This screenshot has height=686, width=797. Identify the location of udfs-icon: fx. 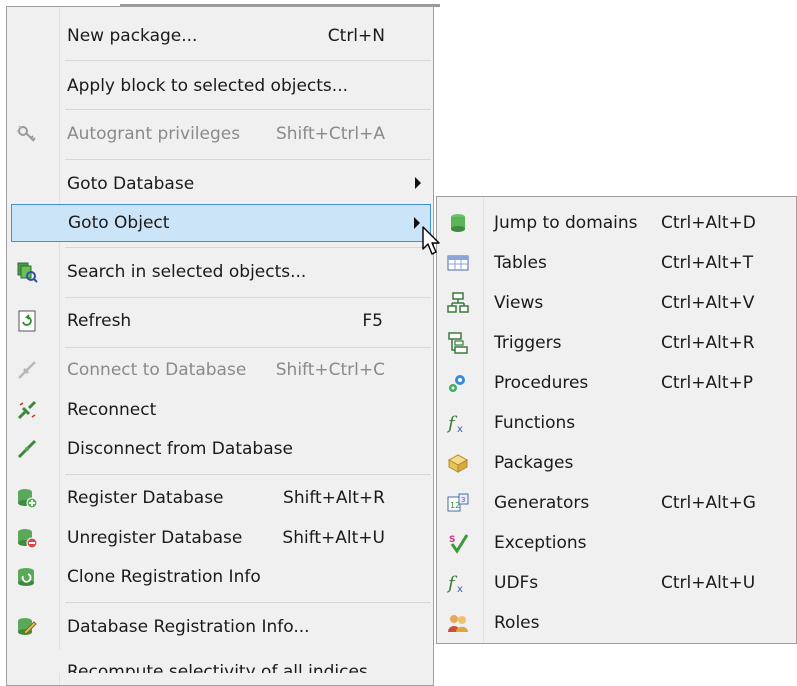
(457, 583).